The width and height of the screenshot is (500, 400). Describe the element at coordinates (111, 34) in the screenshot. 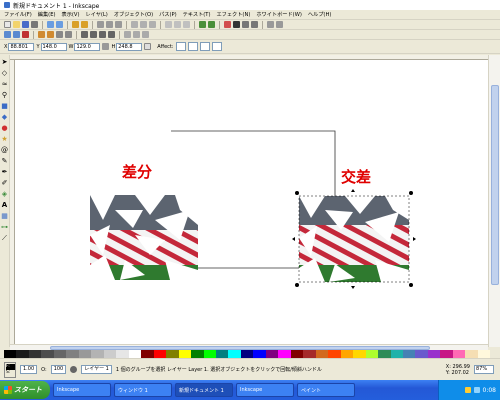

I see `lower-to-bottom-icon` at that location.